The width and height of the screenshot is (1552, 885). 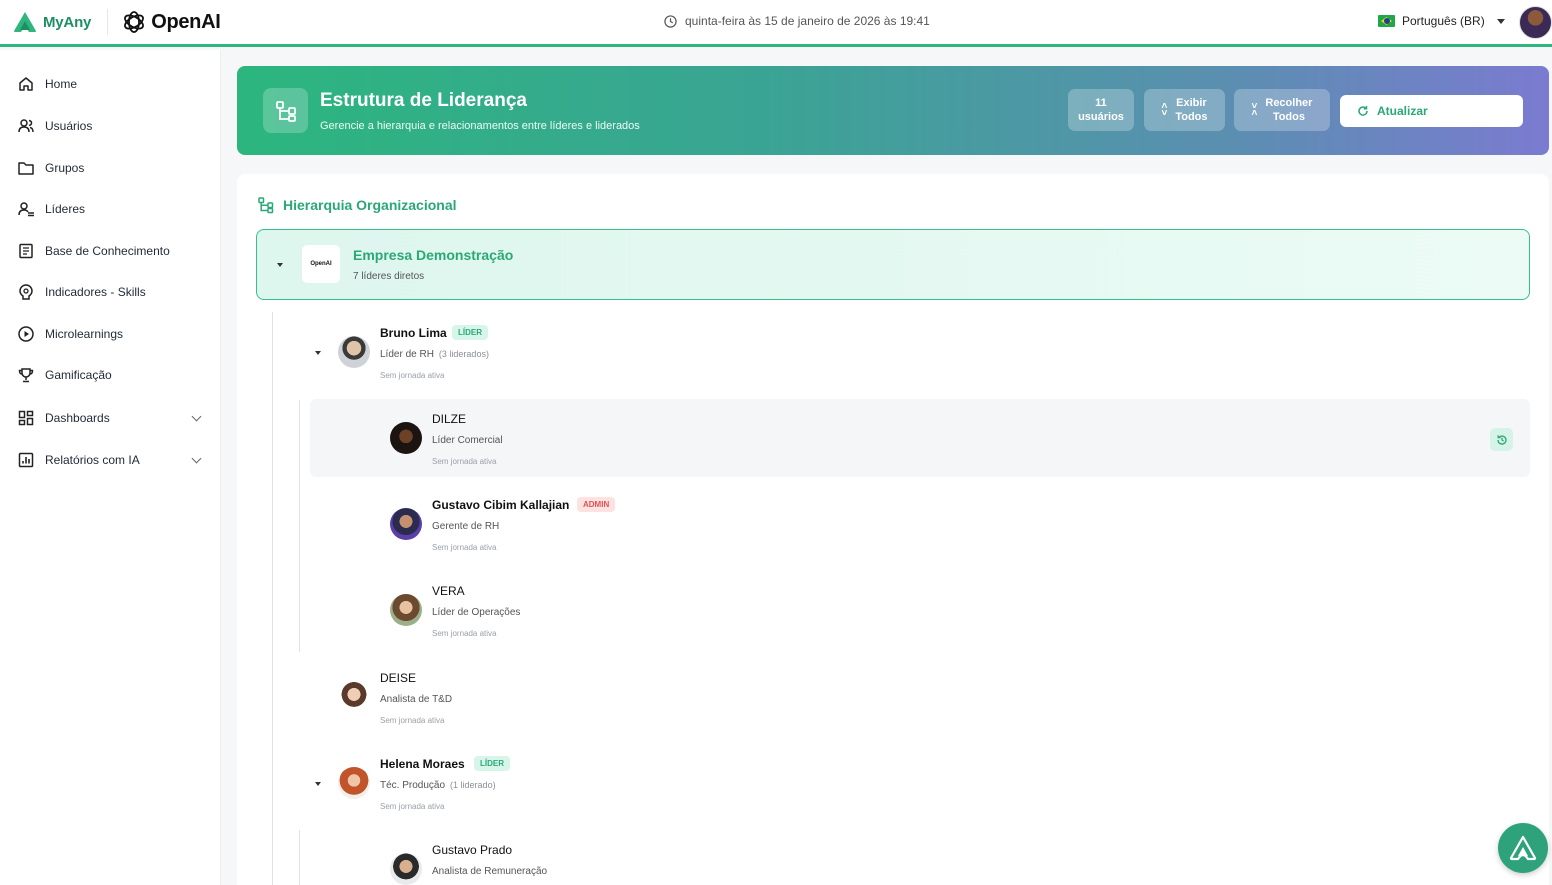 I want to click on person-role: Téc. Produção (1 liderado), so click(x=438, y=785).